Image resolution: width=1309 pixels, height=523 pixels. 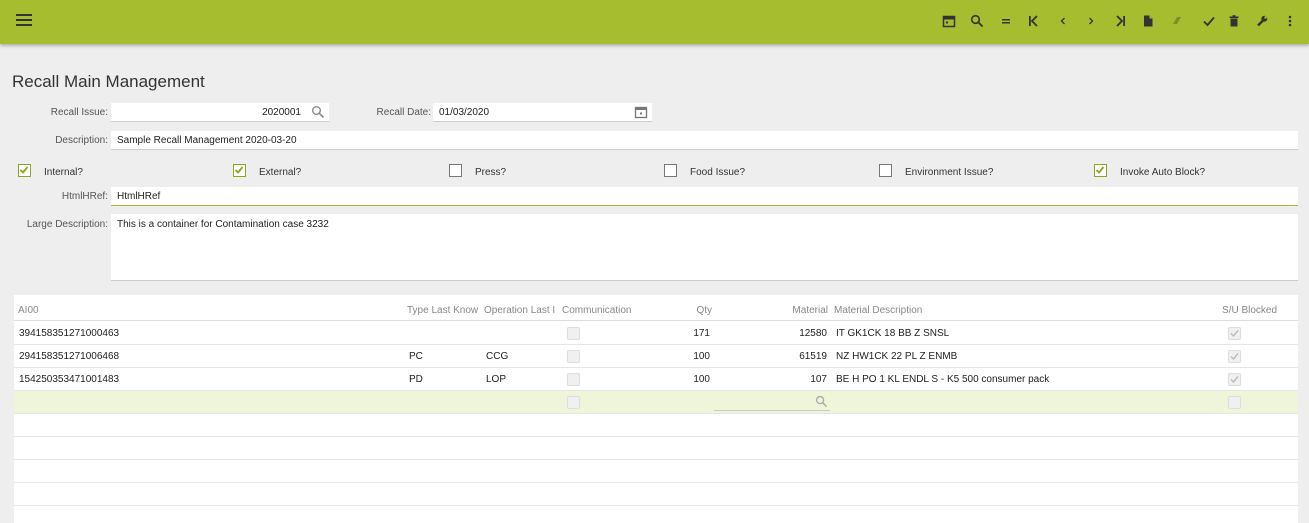 I want to click on page-title: Recall Main Management, so click(x=108, y=81).